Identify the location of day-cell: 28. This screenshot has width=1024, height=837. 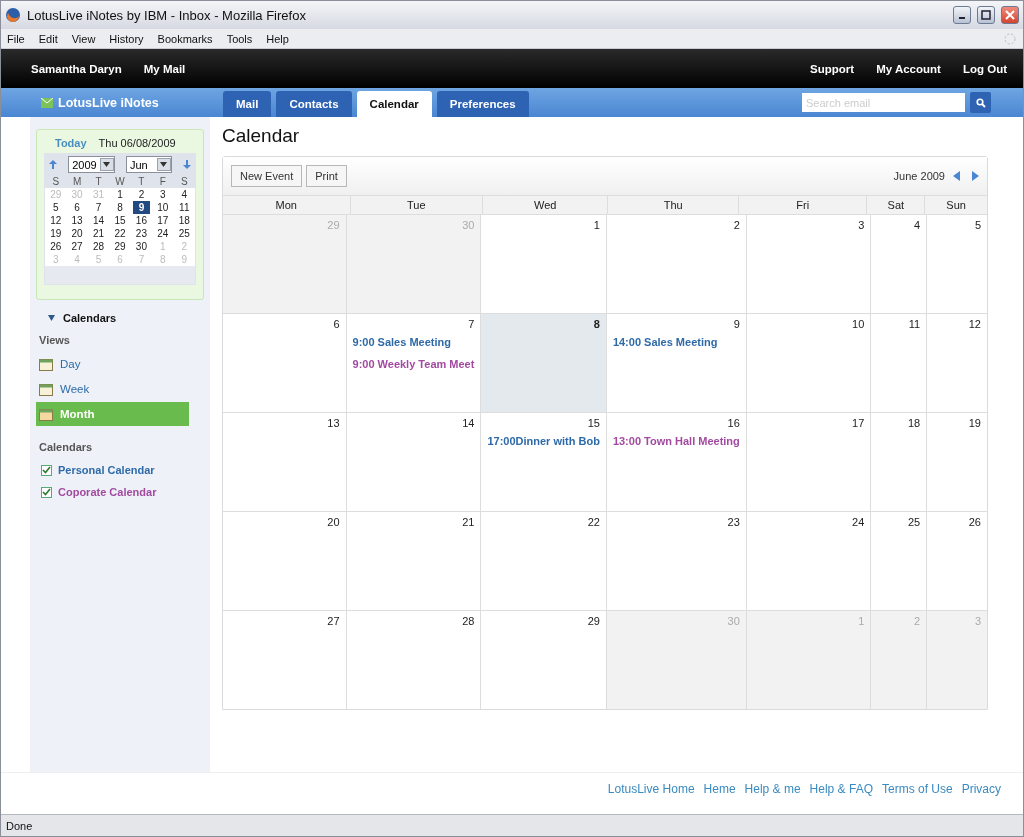
(413, 659).